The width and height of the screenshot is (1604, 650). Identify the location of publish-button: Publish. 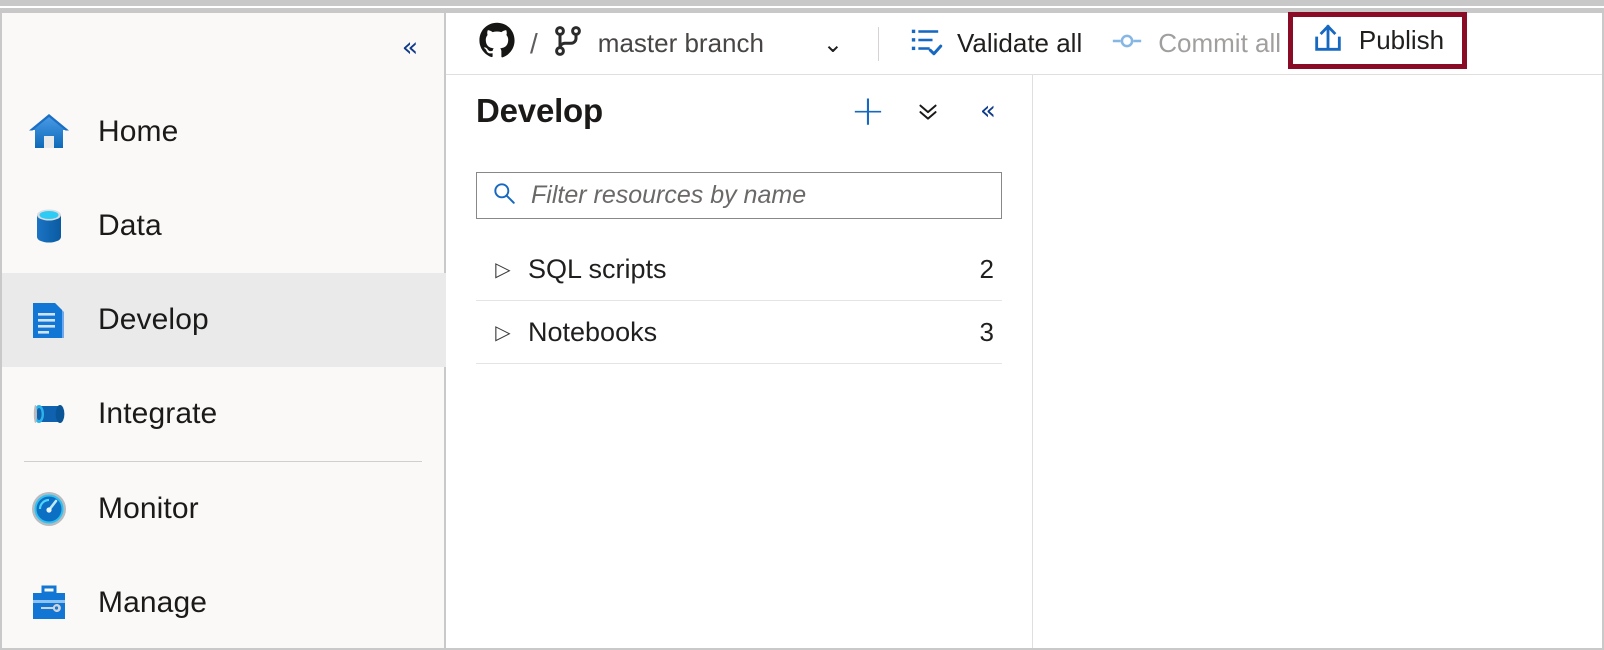
(1377, 41).